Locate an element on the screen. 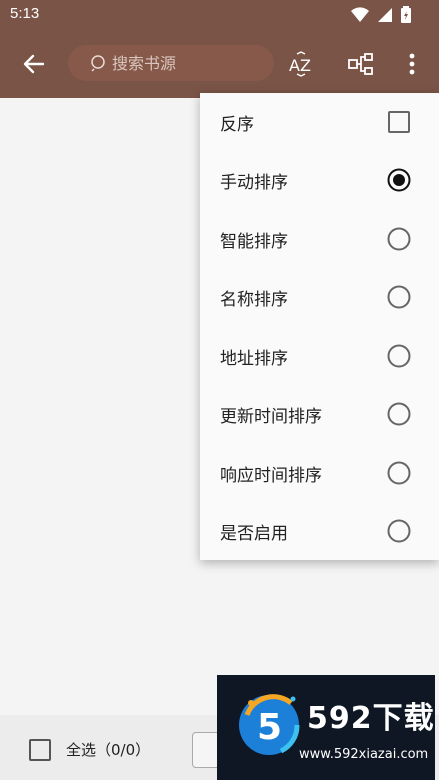 This screenshot has width=439, height=780. status-icons is located at coordinates (381, 14).